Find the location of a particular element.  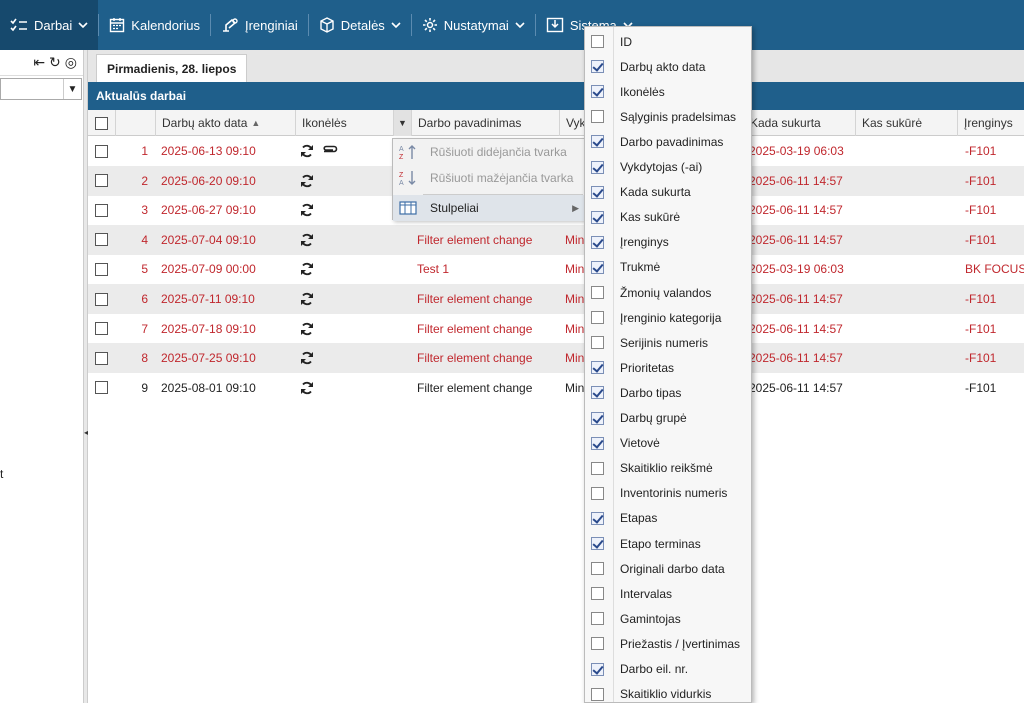

target-icon: ◎ is located at coordinates (71, 62).